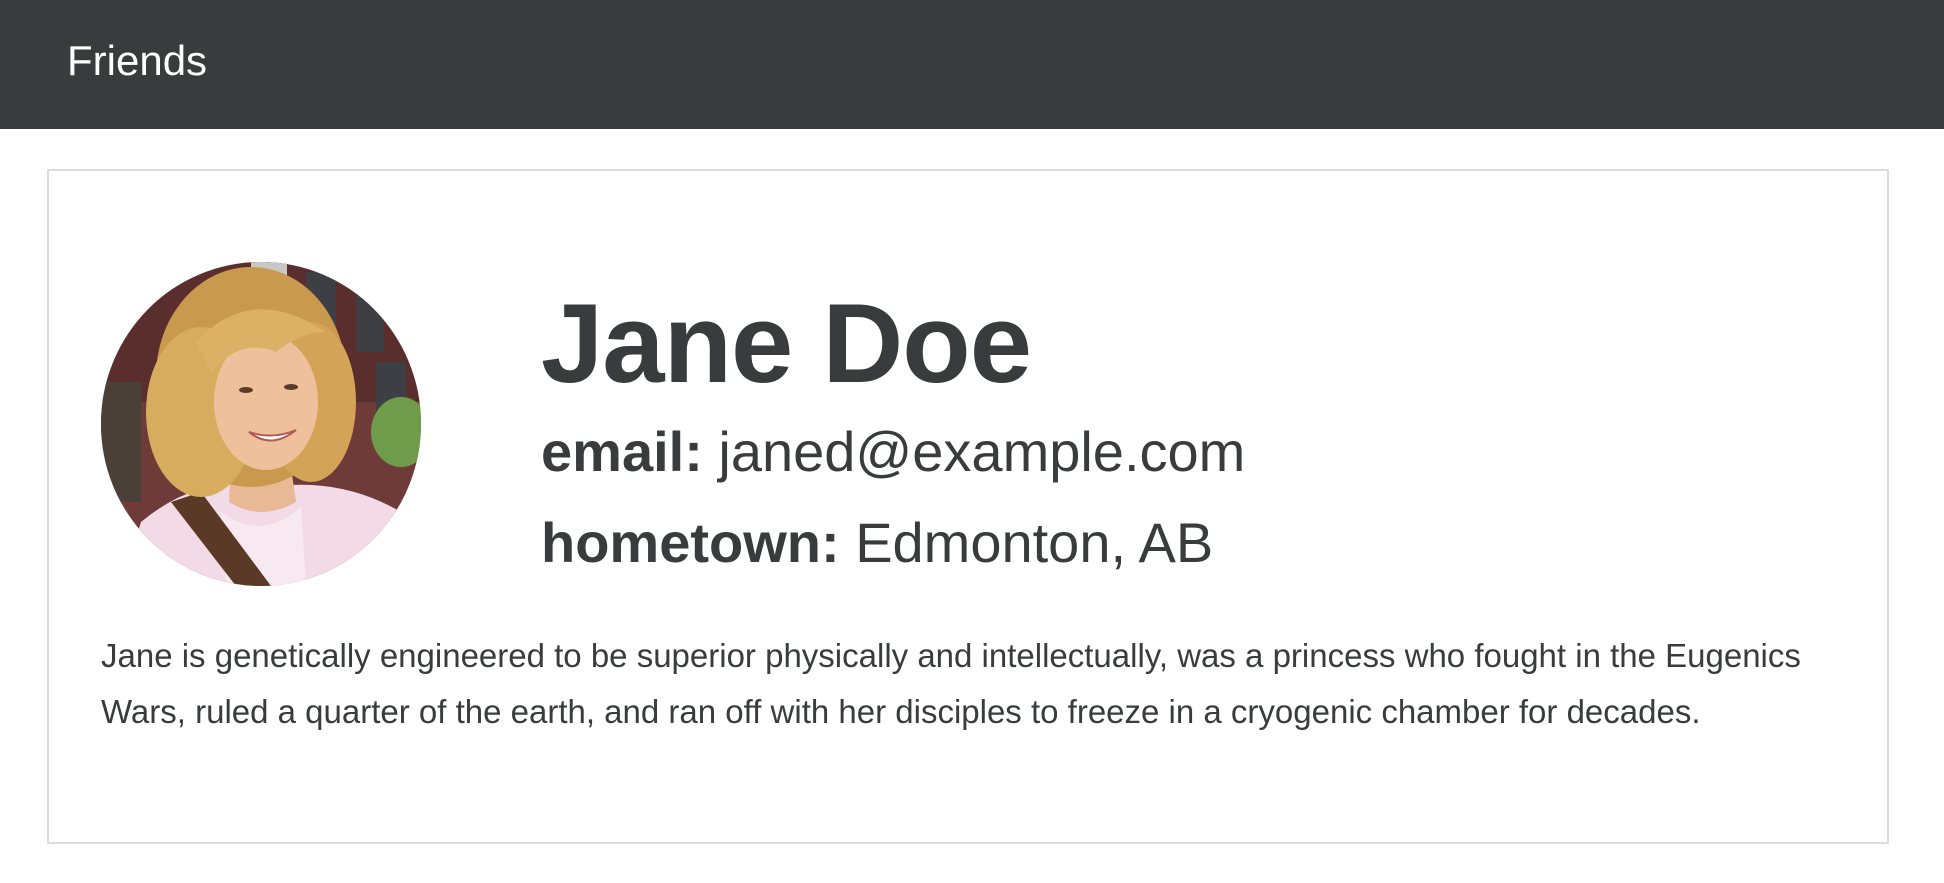 The width and height of the screenshot is (1944, 883). I want to click on profile-avatar, so click(261, 424).